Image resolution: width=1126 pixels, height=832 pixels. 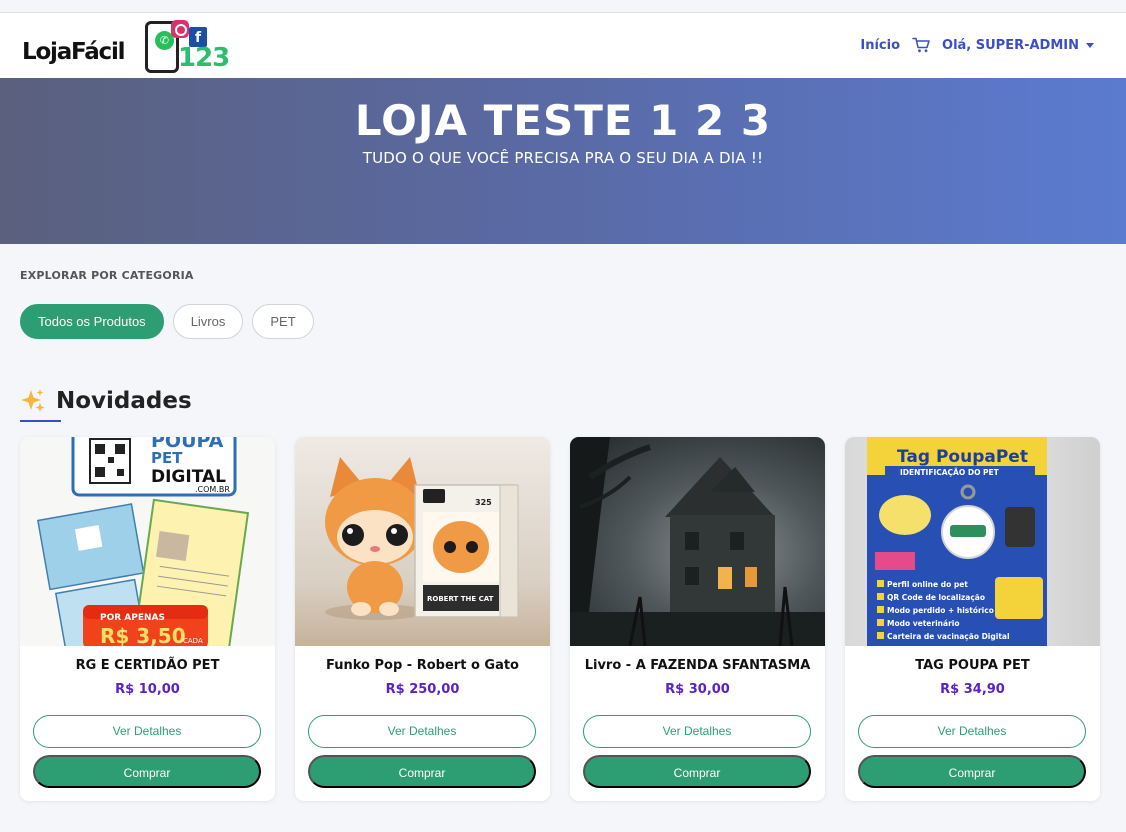 I want to click on product-name: Livro - A FAZENDA SFANTASMA, so click(x=697, y=665).